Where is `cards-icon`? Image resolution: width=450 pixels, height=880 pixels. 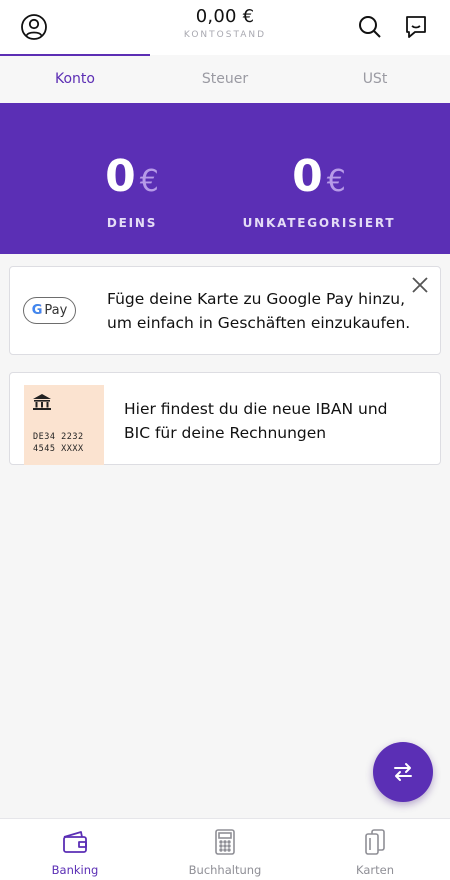
cards-icon is located at coordinates (375, 842).